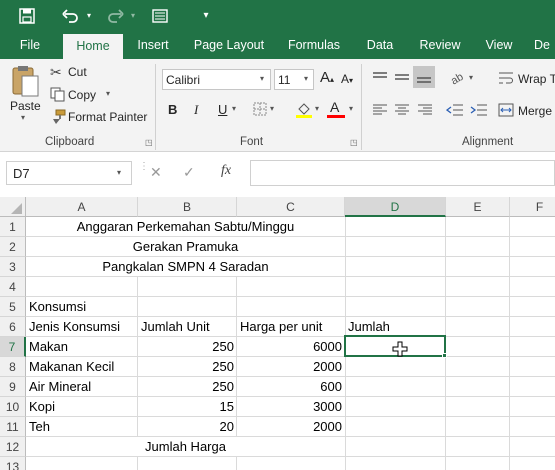  I want to click on header-cell-harga: Harga per unit, so click(281, 326).